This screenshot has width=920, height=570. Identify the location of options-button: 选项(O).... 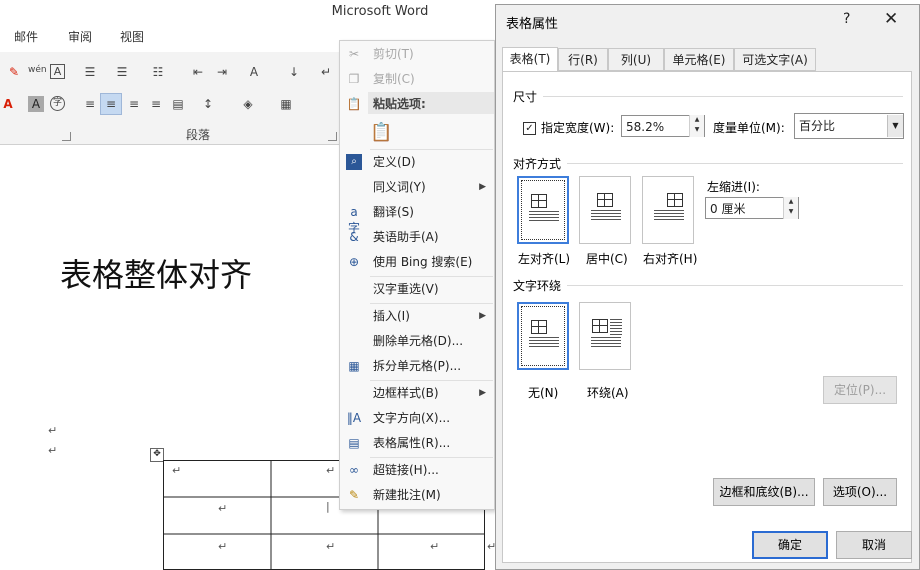
(860, 492).